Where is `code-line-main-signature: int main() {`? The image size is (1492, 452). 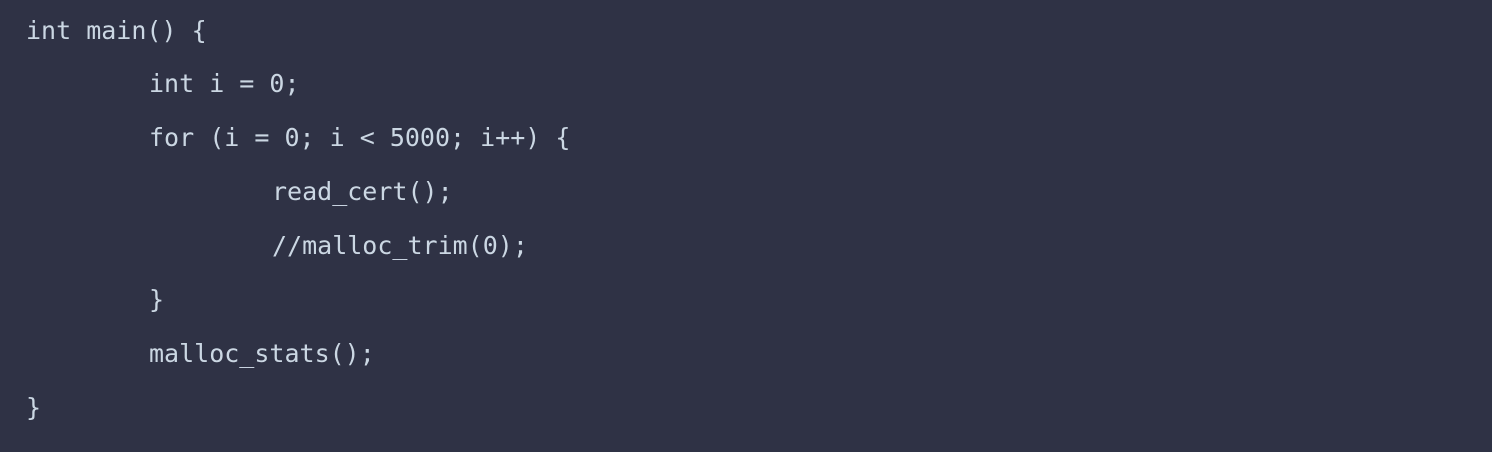
code-line-main-signature: int main() { is located at coordinates (116, 30).